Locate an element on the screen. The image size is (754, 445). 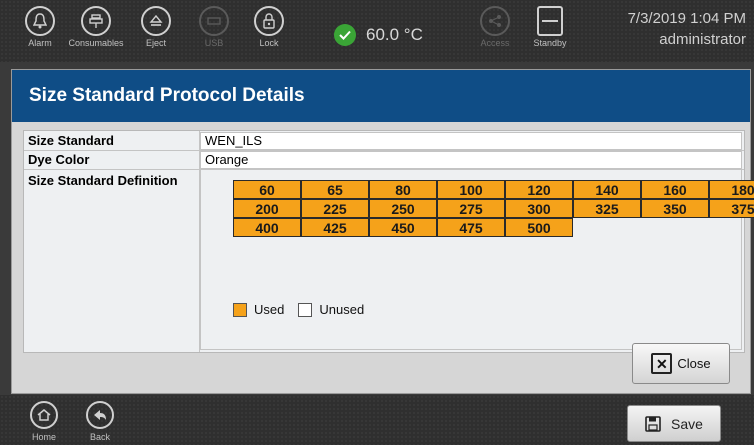
eject-button: Eject is located at coordinates (156, 27).